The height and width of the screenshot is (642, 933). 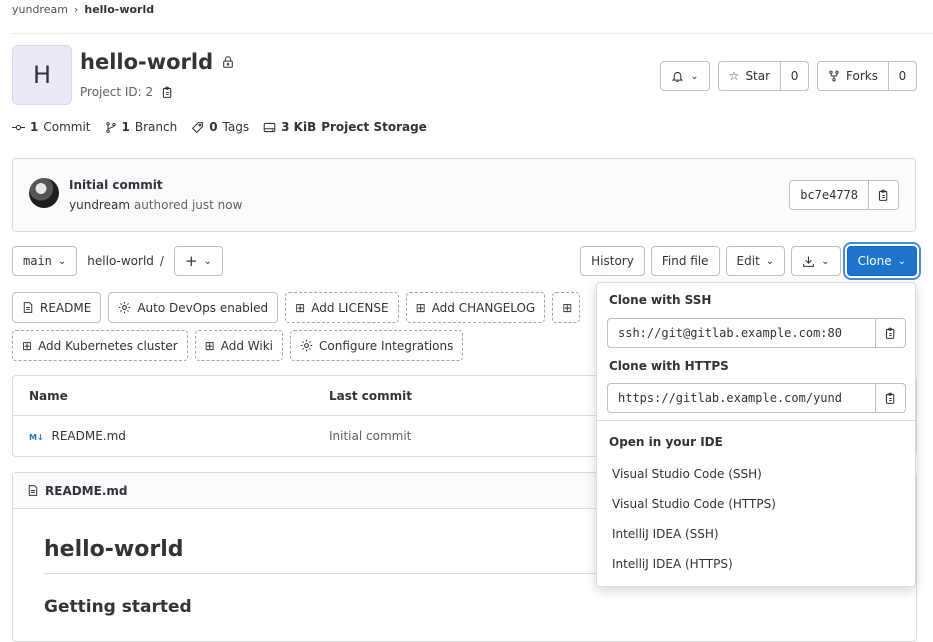 What do you see at coordinates (42, 75) in the screenshot?
I see `project-avatar: H` at bounding box center [42, 75].